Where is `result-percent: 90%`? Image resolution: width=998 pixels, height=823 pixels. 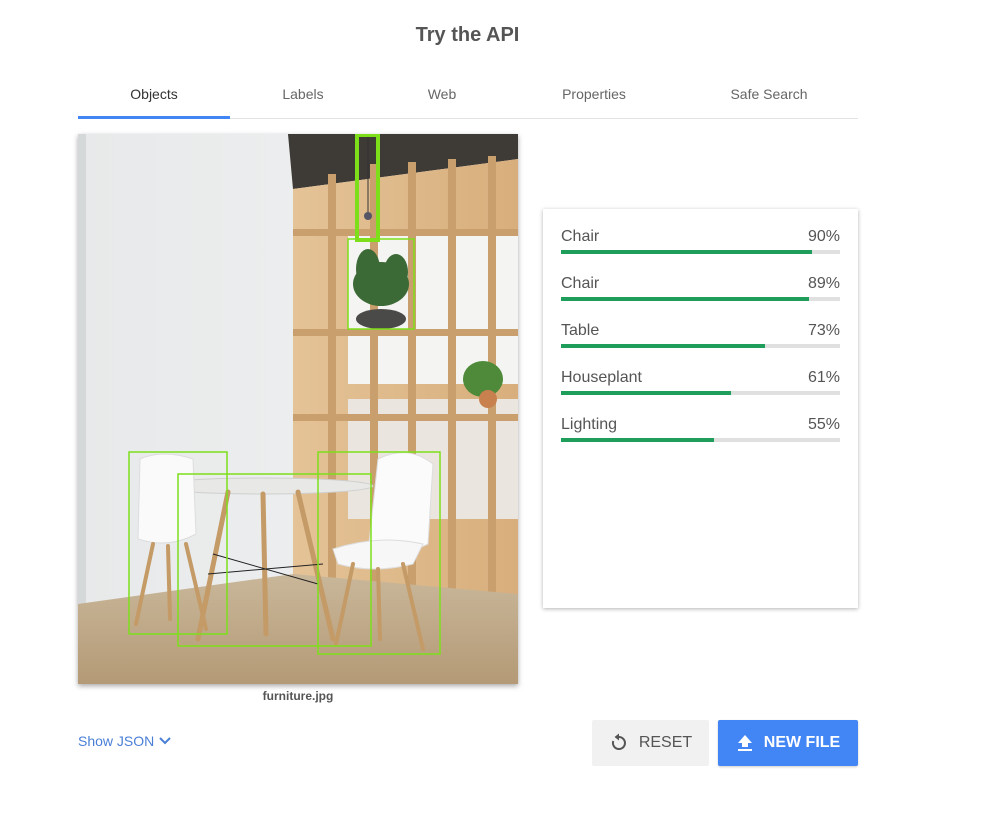
result-percent: 90% is located at coordinates (823, 236).